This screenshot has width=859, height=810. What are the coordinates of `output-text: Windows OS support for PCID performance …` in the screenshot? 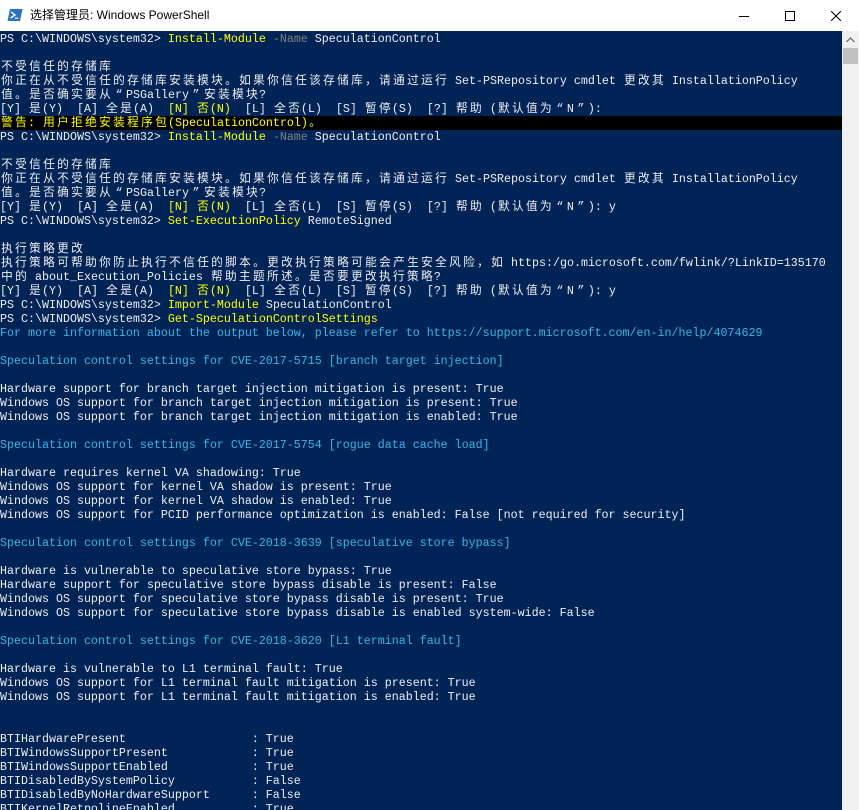 It's located at (343, 515).